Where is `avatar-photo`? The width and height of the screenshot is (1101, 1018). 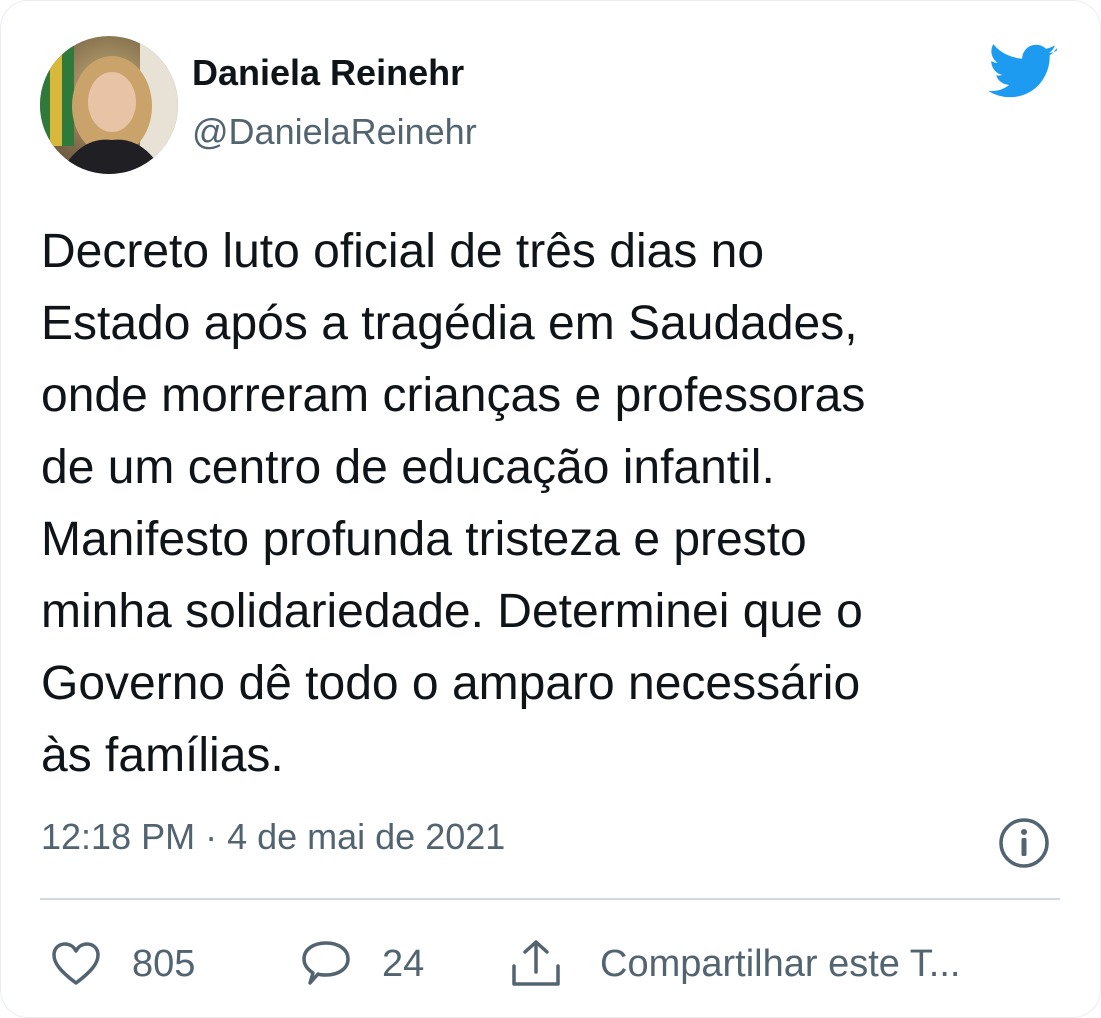 avatar-photo is located at coordinates (109, 105).